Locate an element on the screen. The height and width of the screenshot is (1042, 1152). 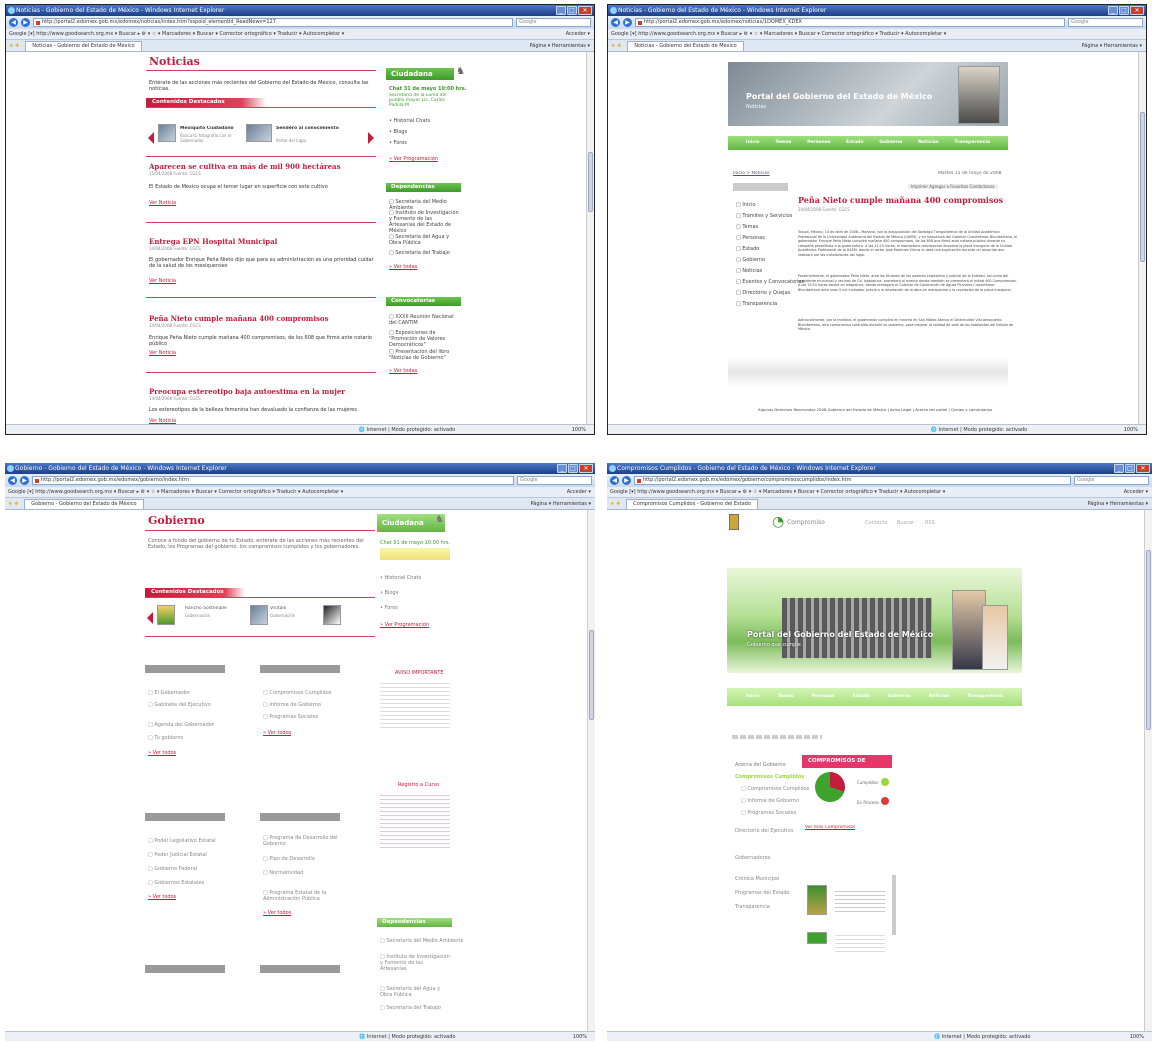
featured-title: Mexiquito Ciudadano is located at coordinates (207, 128).